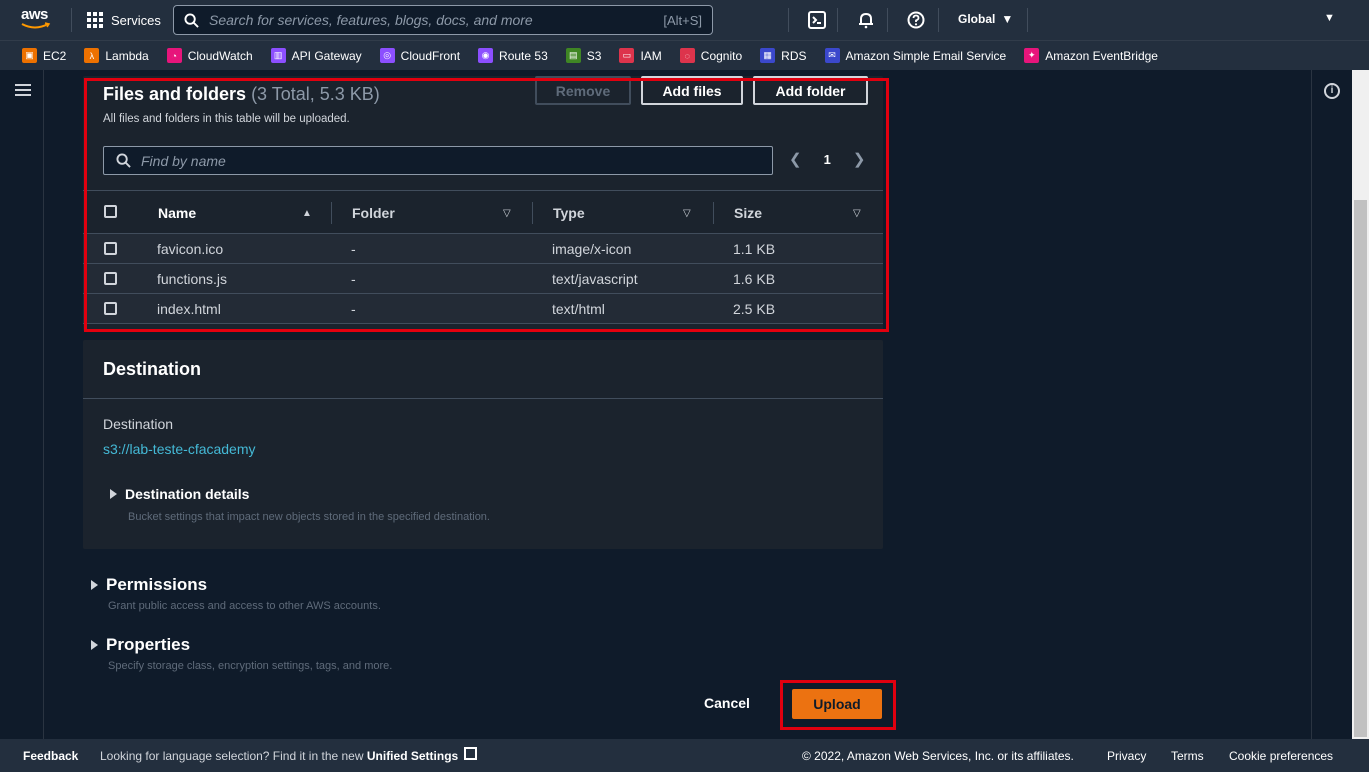 The height and width of the screenshot is (772, 1369). Describe the element at coordinates (810, 90) in the screenshot. I see `add-folder-button: Add folder` at that location.